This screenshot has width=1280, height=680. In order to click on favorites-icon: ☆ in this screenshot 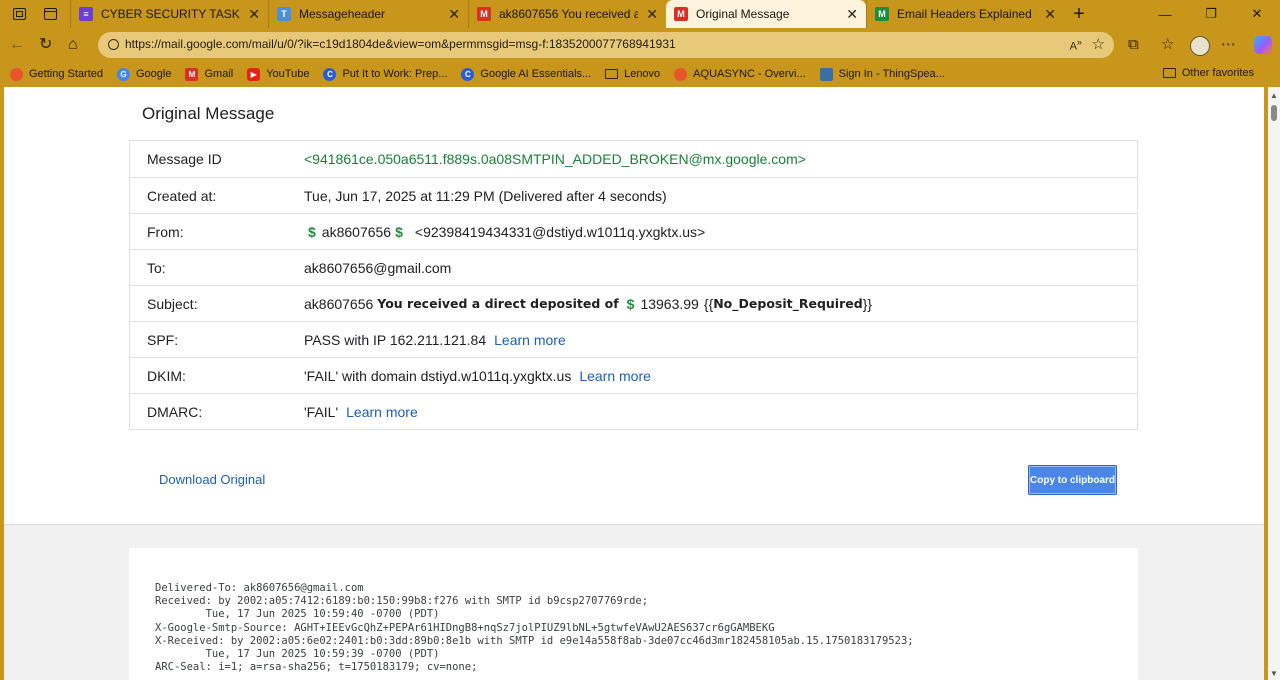, I will do `click(1167, 45)`.